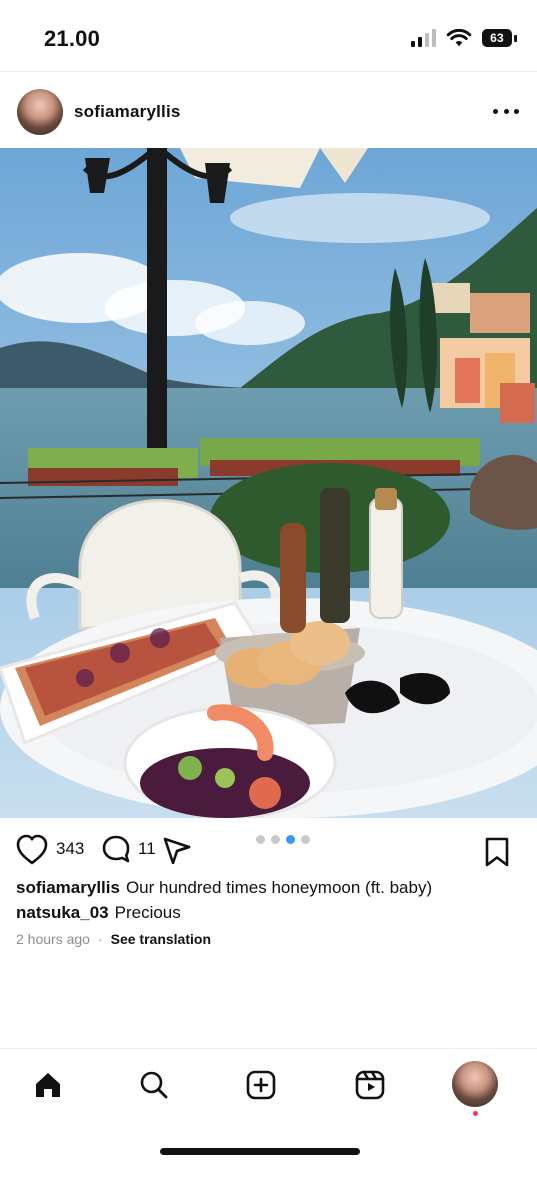 The width and height of the screenshot is (537, 1200). I want to click on avatar, so click(40, 112).